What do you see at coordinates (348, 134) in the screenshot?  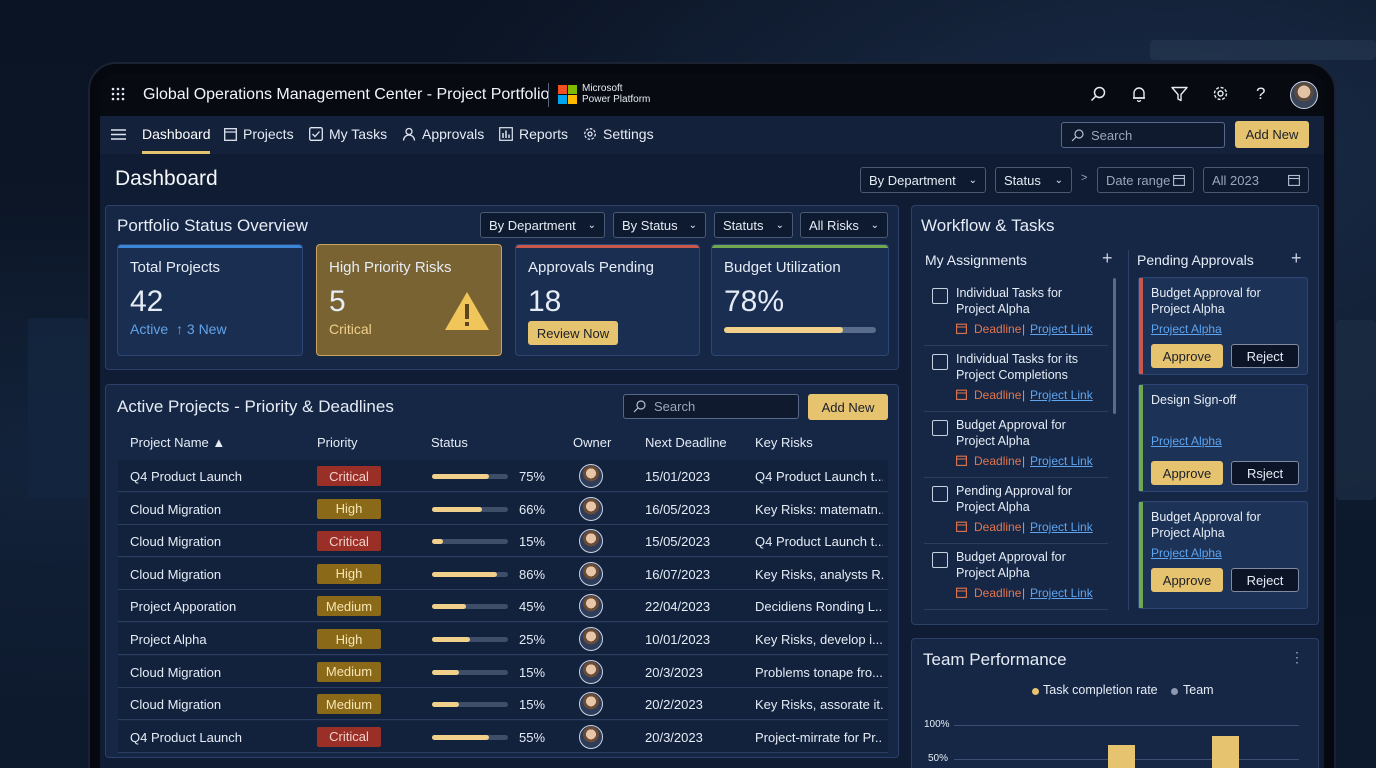 I see `nav-my-tasks: My Tasks` at bounding box center [348, 134].